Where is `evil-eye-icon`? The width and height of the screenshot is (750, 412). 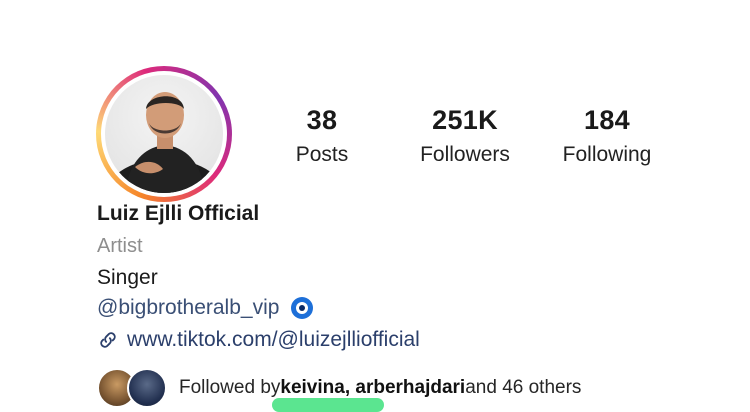
evil-eye-icon is located at coordinates (302, 308).